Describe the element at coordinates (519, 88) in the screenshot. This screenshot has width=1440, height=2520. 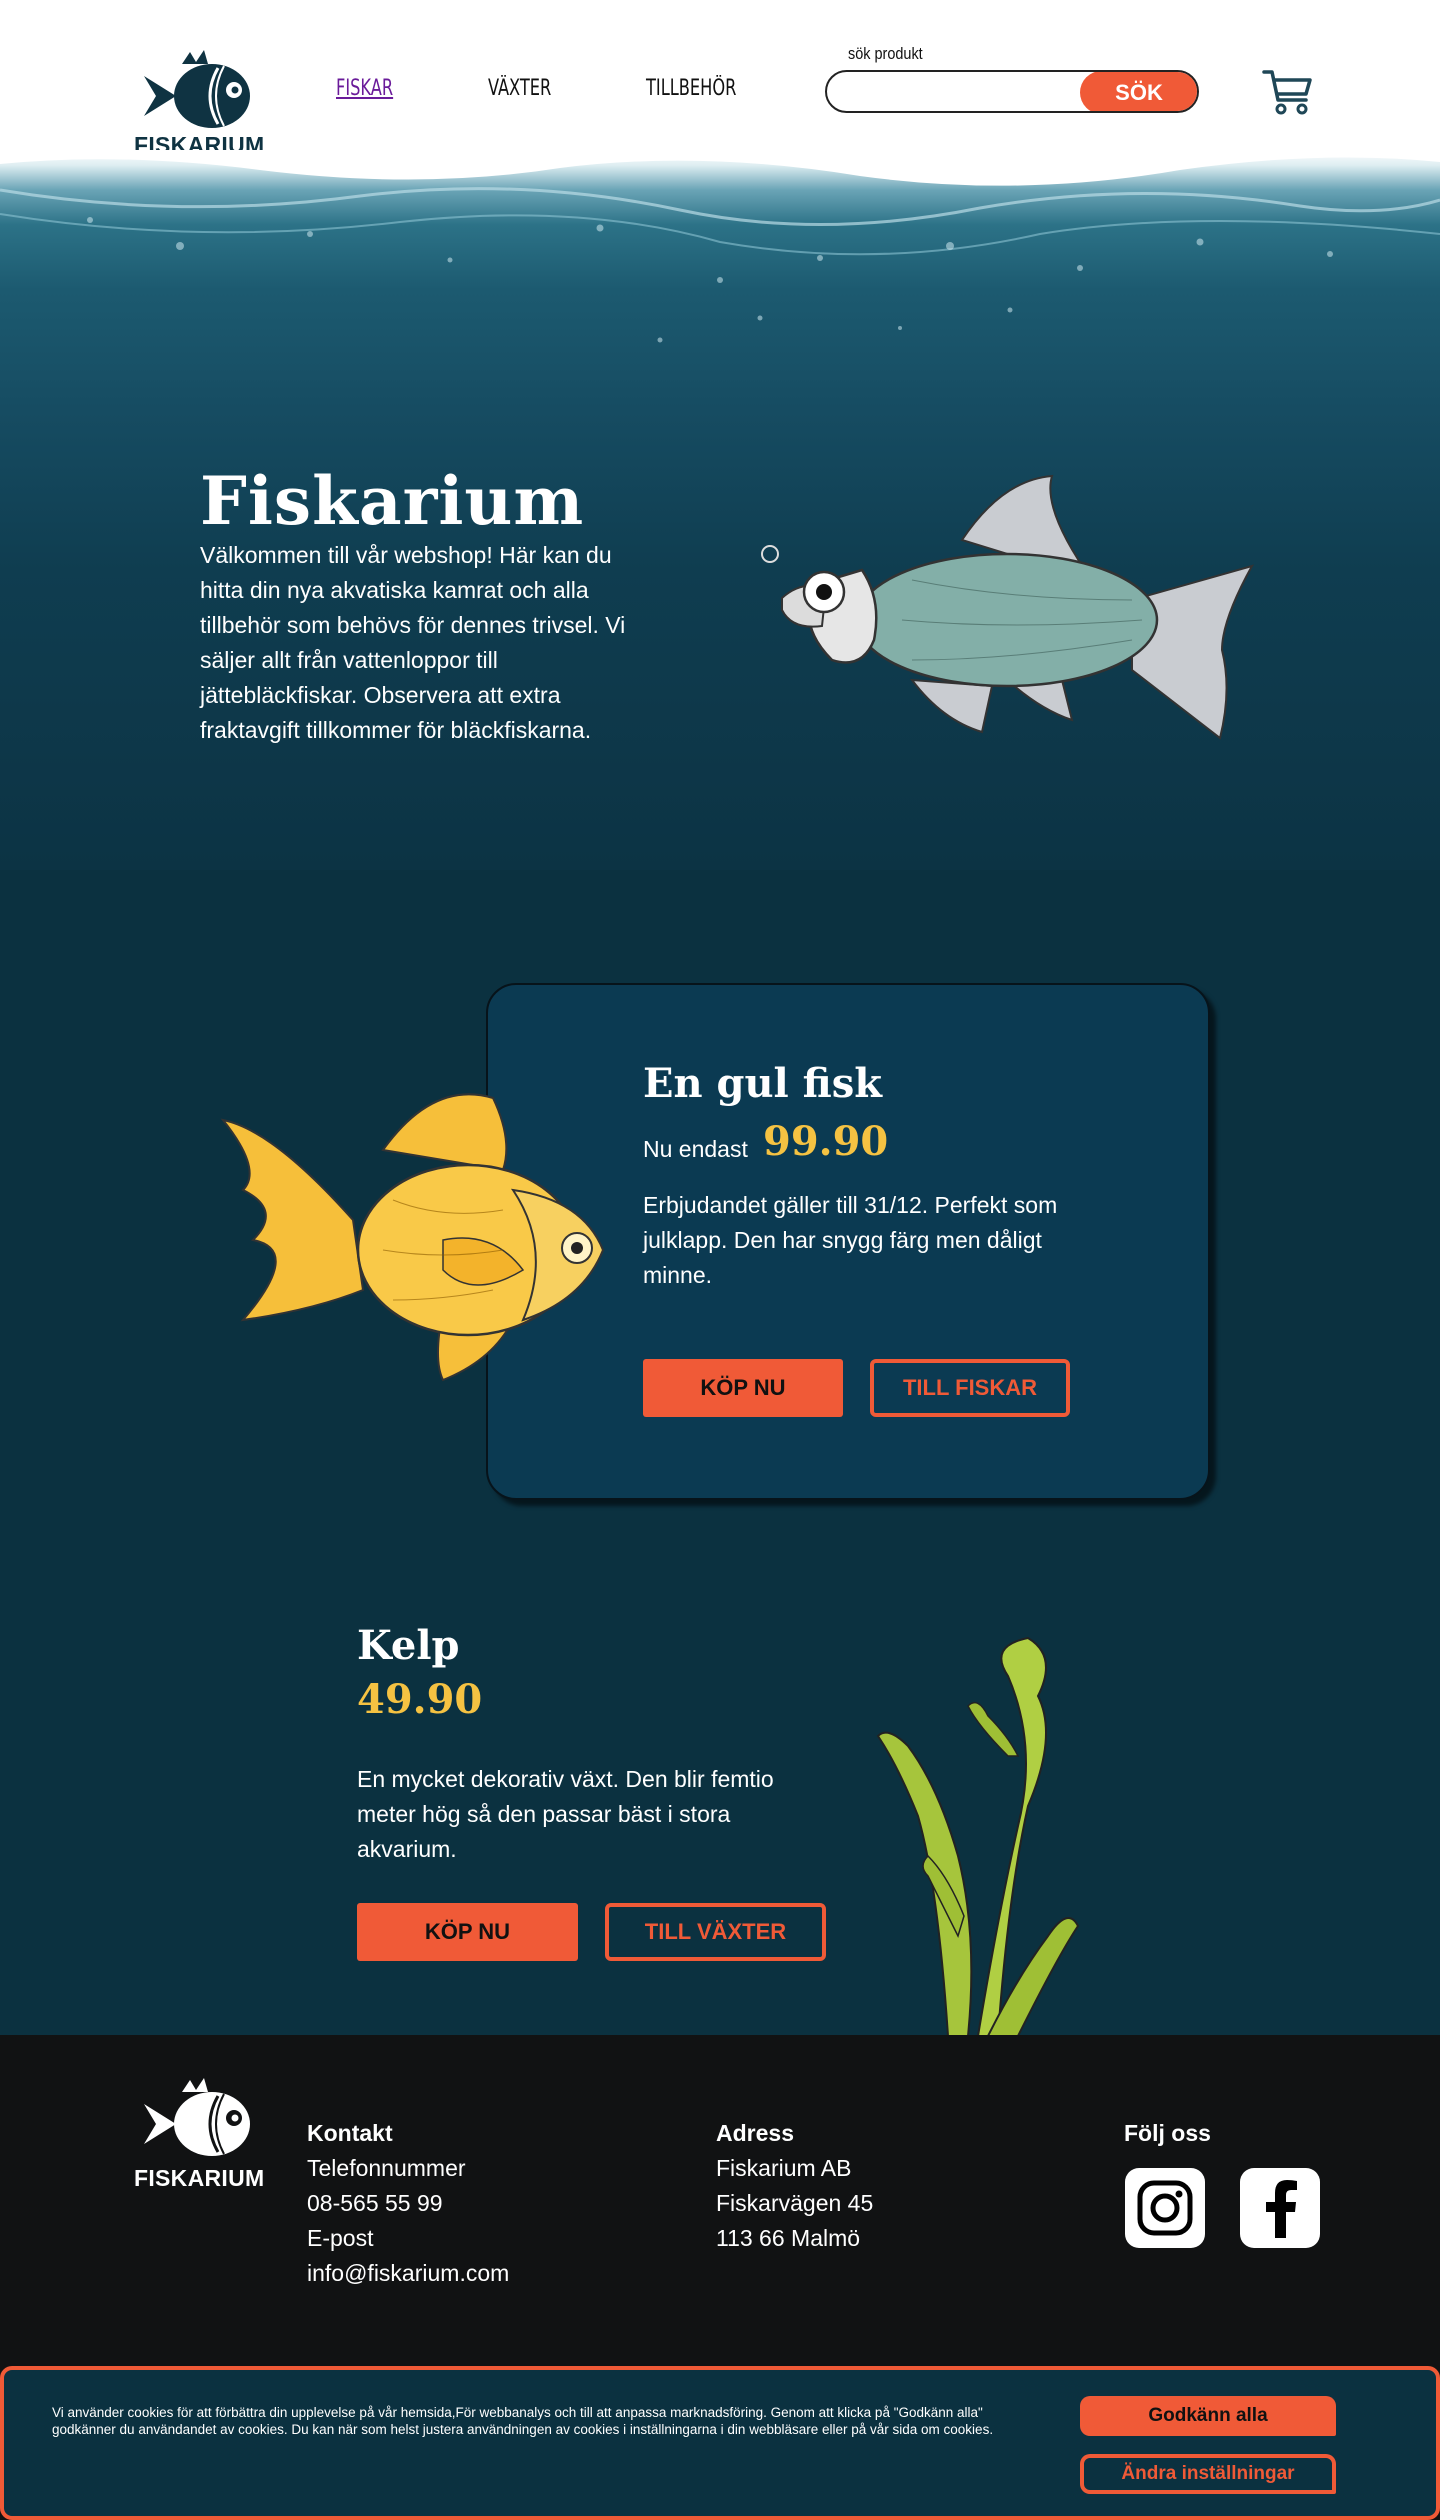
I see `nav-item-vaxter: VÄXTER` at that location.